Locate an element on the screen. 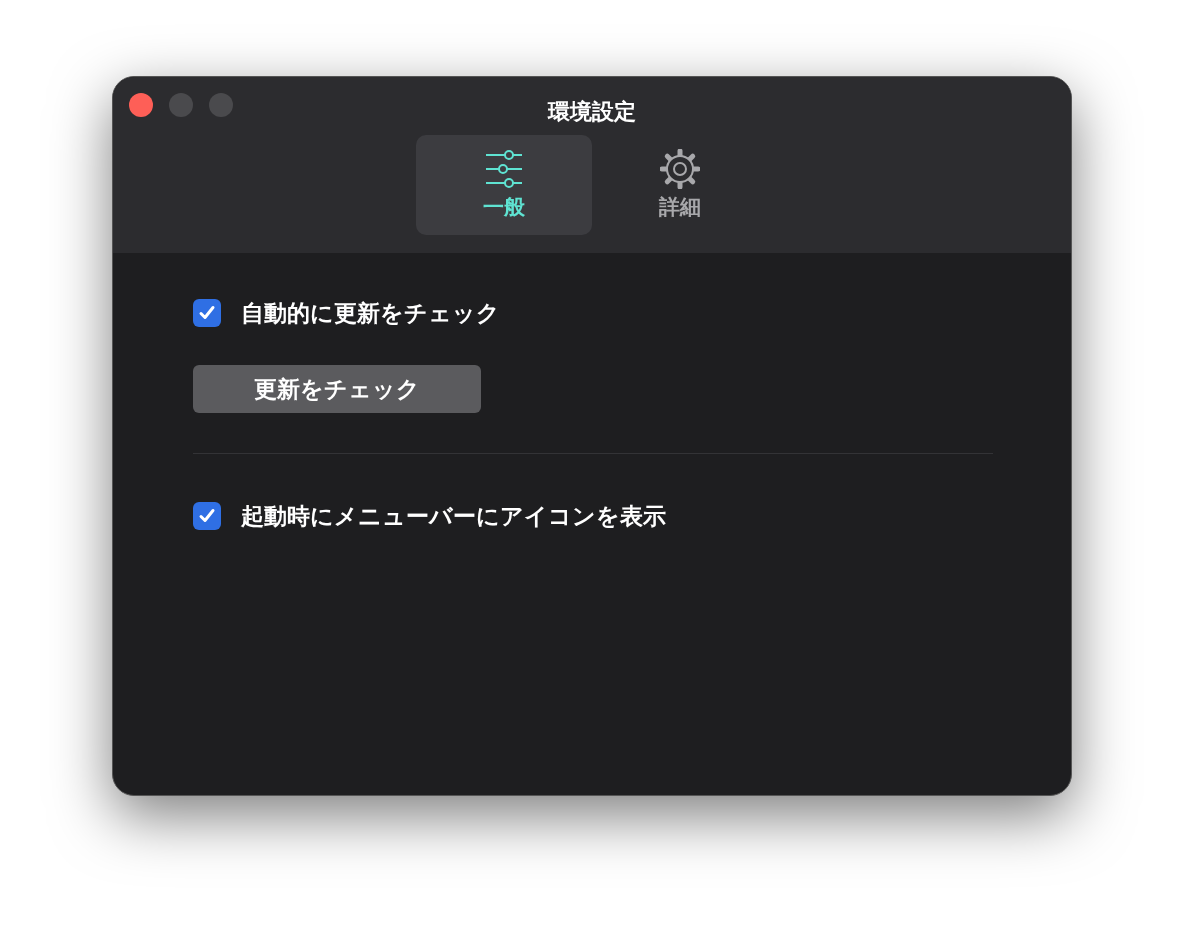  tab: 詳細 is located at coordinates (680, 185).